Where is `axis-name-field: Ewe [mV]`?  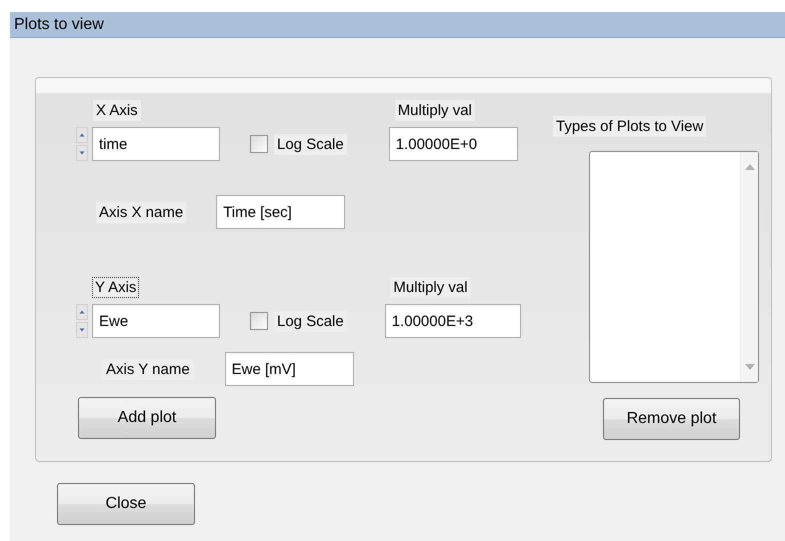 axis-name-field: Ewe [mV] is located at coordinates (289, 369).